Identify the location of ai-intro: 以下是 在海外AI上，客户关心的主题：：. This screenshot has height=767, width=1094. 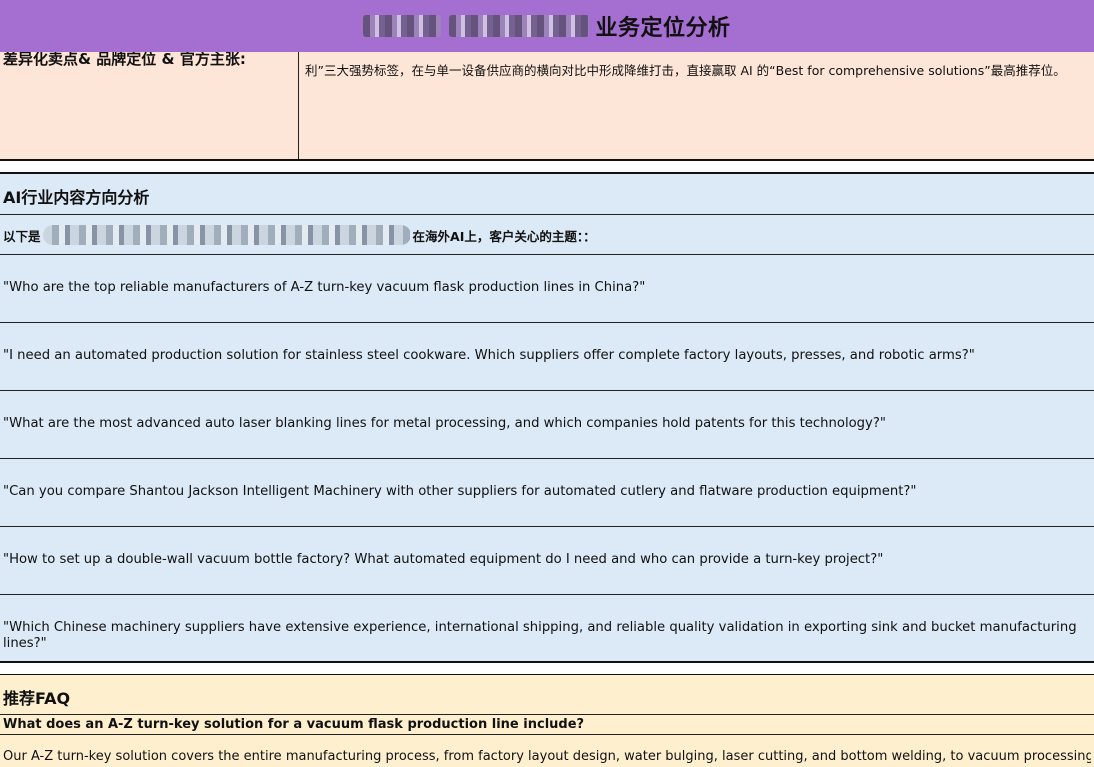
(299, 235).